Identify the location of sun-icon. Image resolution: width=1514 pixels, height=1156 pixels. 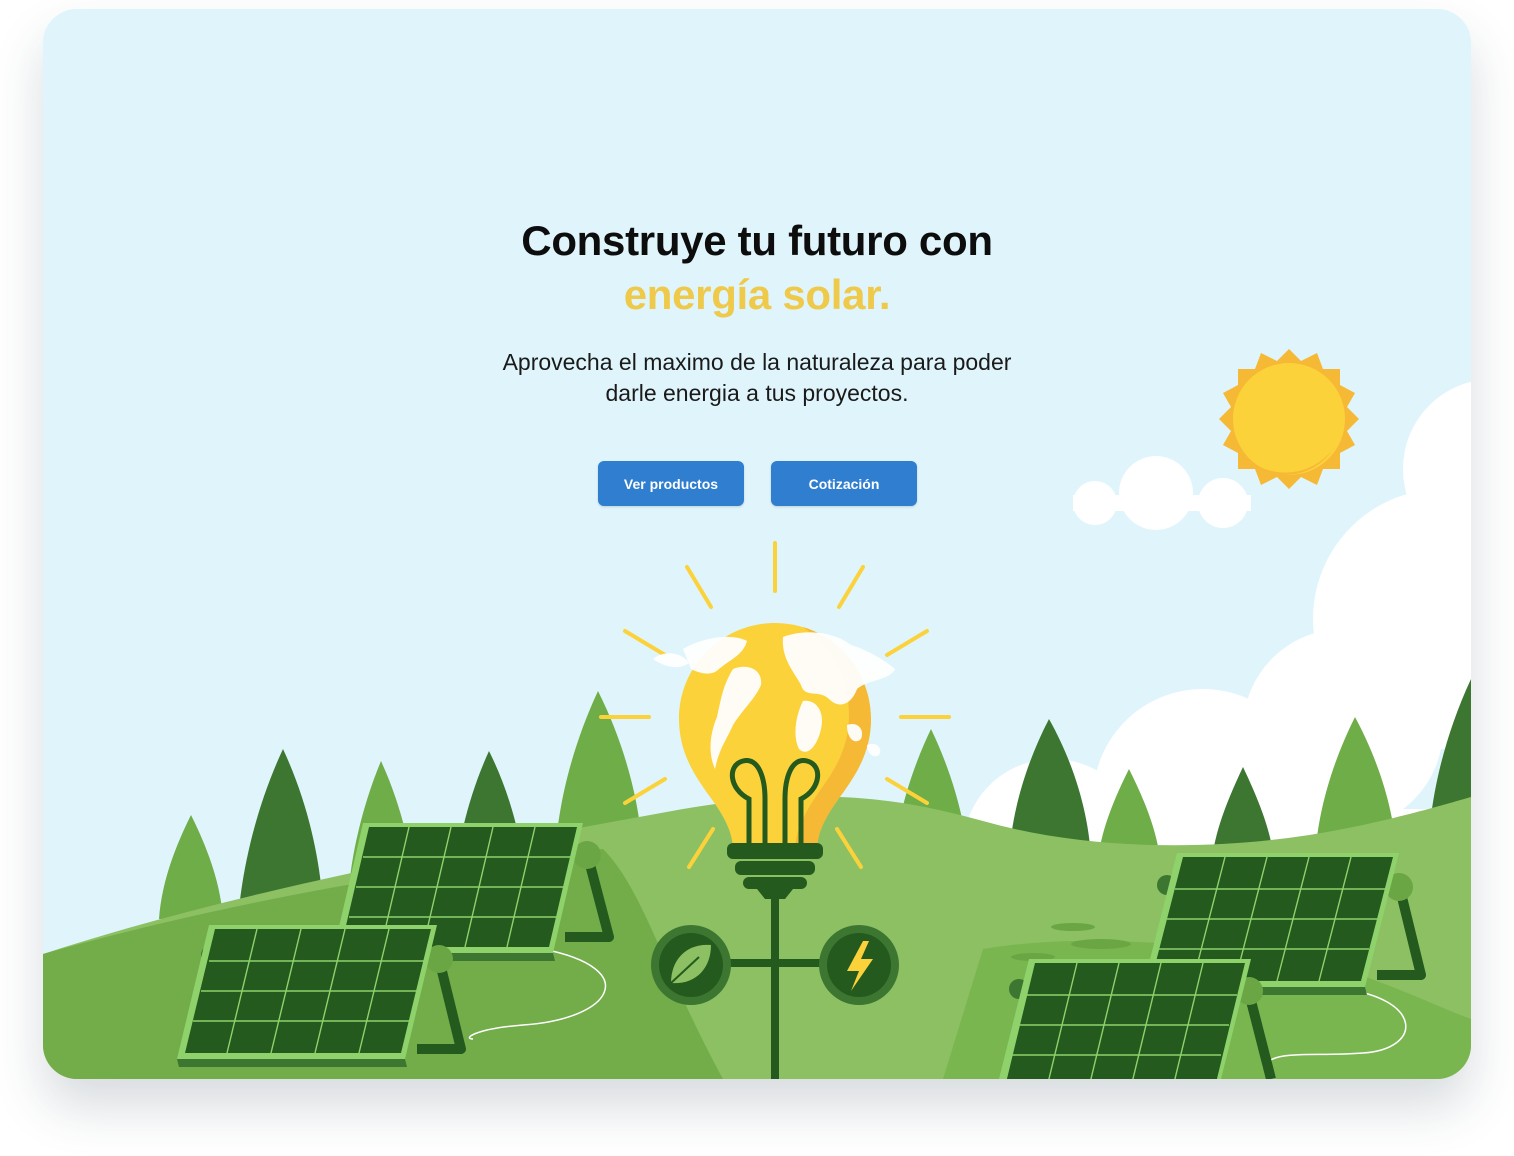
(1289, 419).